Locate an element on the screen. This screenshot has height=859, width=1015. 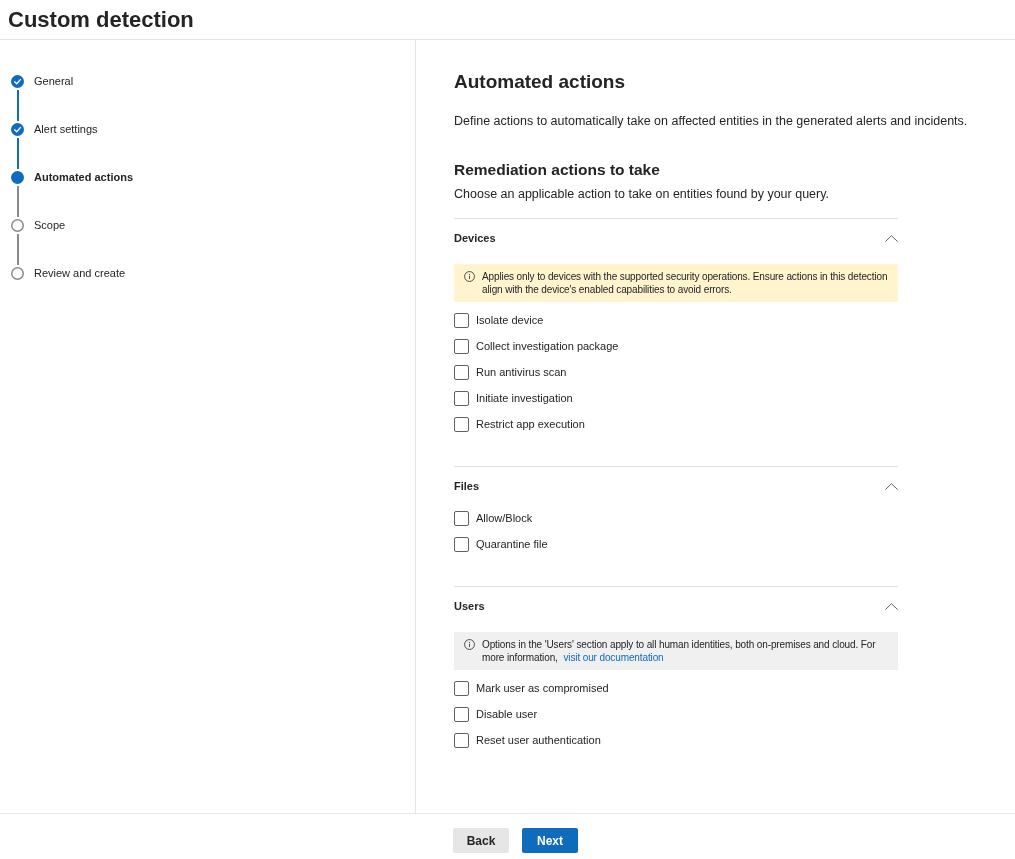
checkbox-label: Reset user authentication is located at coordinates (538, 740).